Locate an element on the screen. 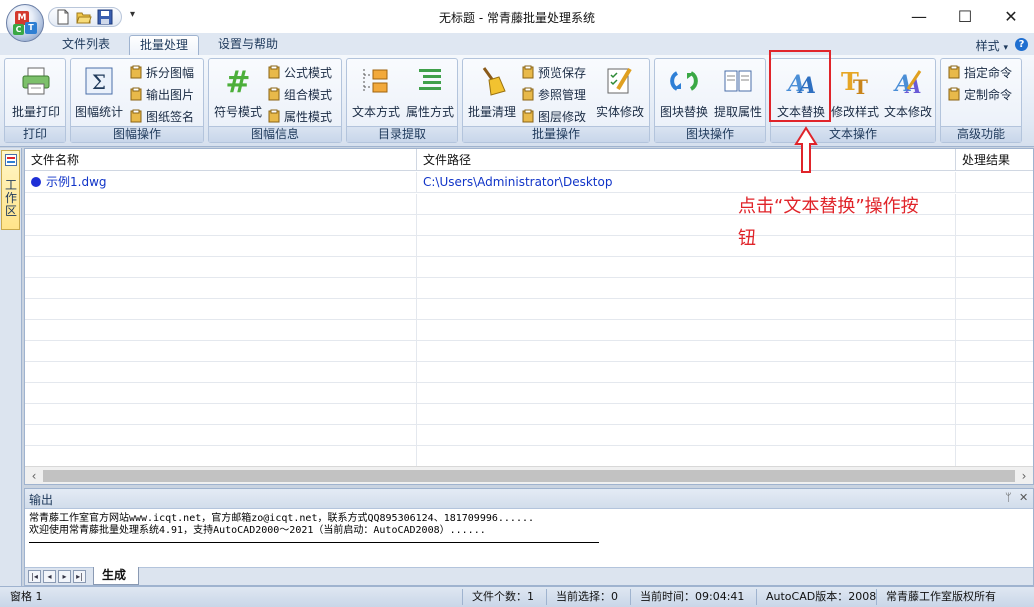 The image size is (1034, 607). drawing-sign-button: 图纸签名 is located at coordinates (161, 116).